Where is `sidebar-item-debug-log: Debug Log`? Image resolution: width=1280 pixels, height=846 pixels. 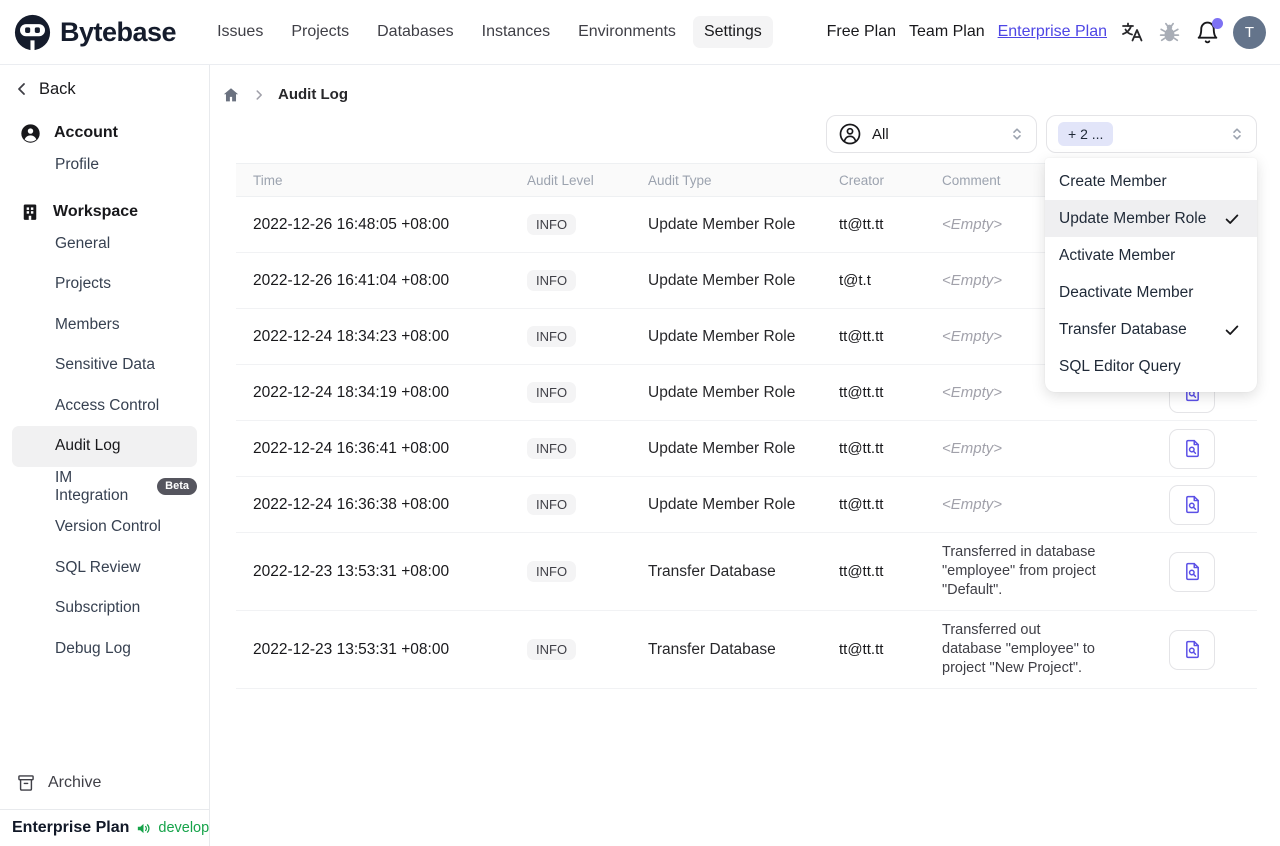 sidebar-item-debug-log: Debug Log is located at coordinates (104, 649).